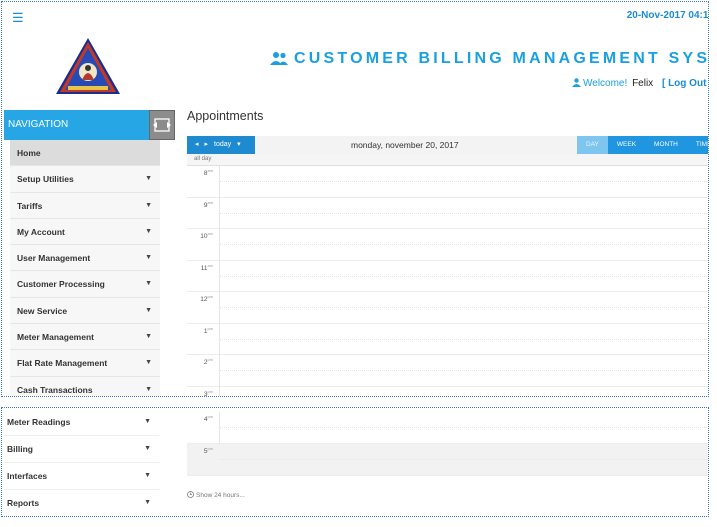  What do you see at coordinates (225, 116) in the screenshot?
I see `appointments-title: Appointments` at bounding box center [225, 116].